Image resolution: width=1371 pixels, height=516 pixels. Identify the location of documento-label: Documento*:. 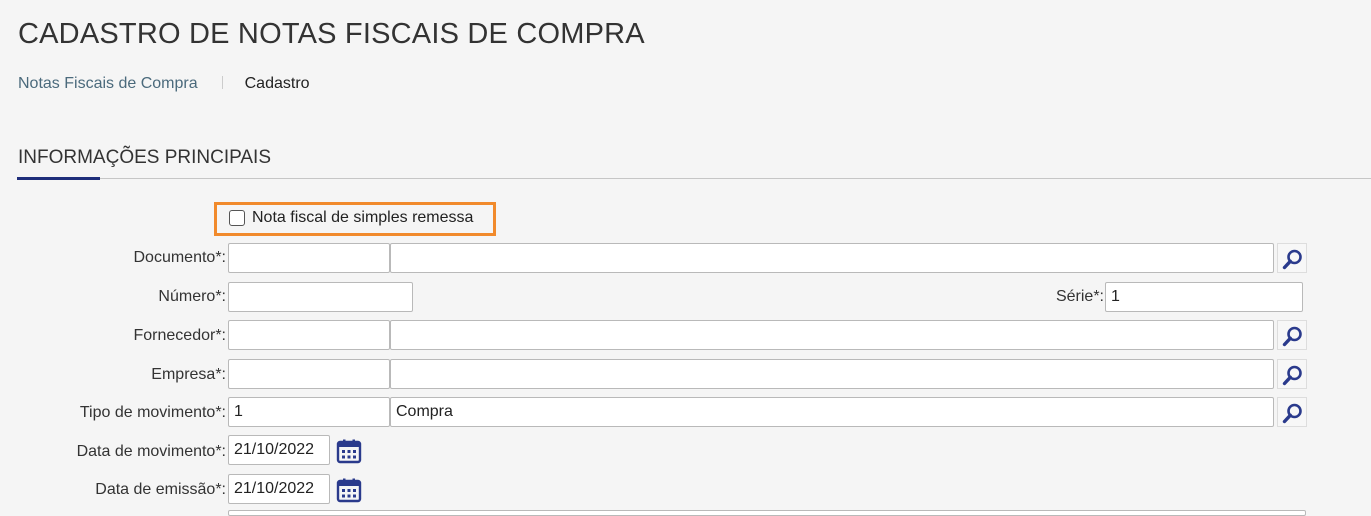
(180, 257).